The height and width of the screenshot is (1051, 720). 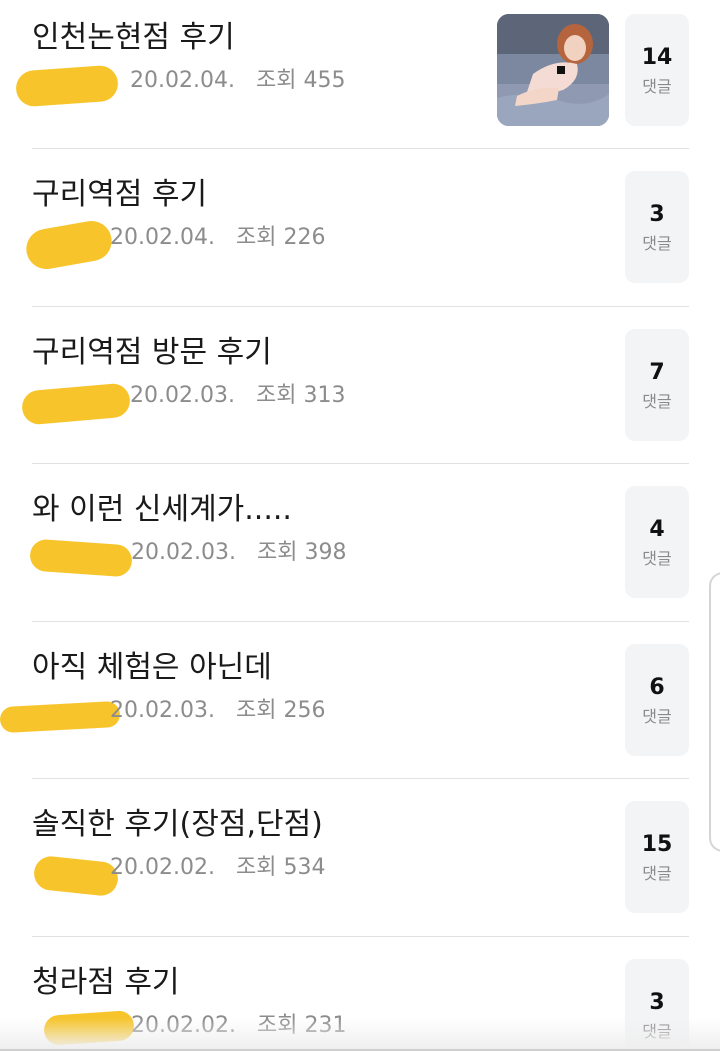 I want to click on view-count: 256, so click(x=304, y=710).